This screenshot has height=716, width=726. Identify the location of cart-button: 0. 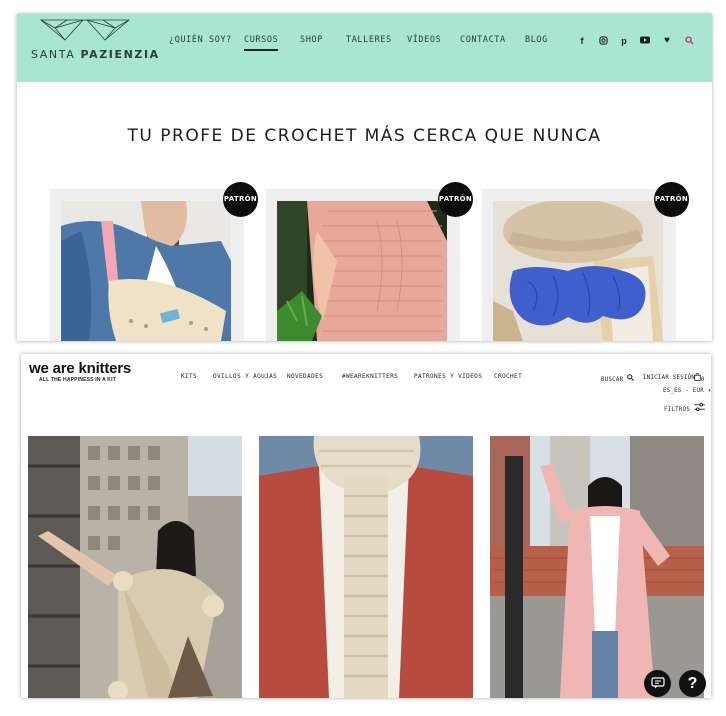
(699, 378).